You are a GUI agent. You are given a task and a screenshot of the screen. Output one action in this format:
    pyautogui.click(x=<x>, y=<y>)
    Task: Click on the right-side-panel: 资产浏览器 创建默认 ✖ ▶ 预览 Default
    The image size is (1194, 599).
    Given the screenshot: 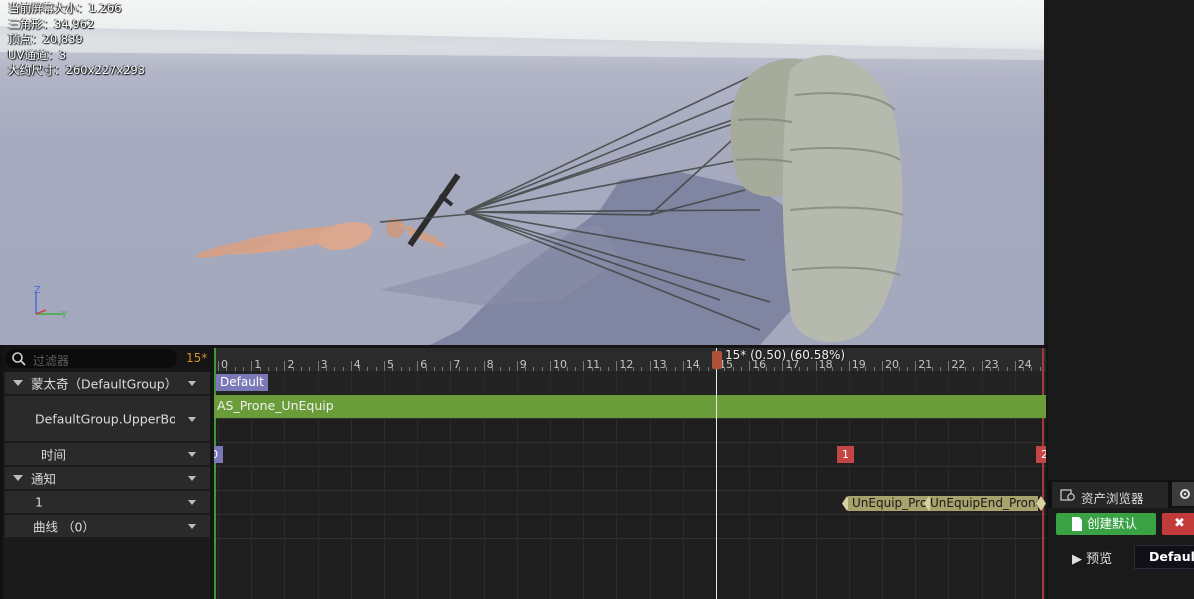 What is the action you would take?
    pyautogui.click(x=1121, y=299)
    